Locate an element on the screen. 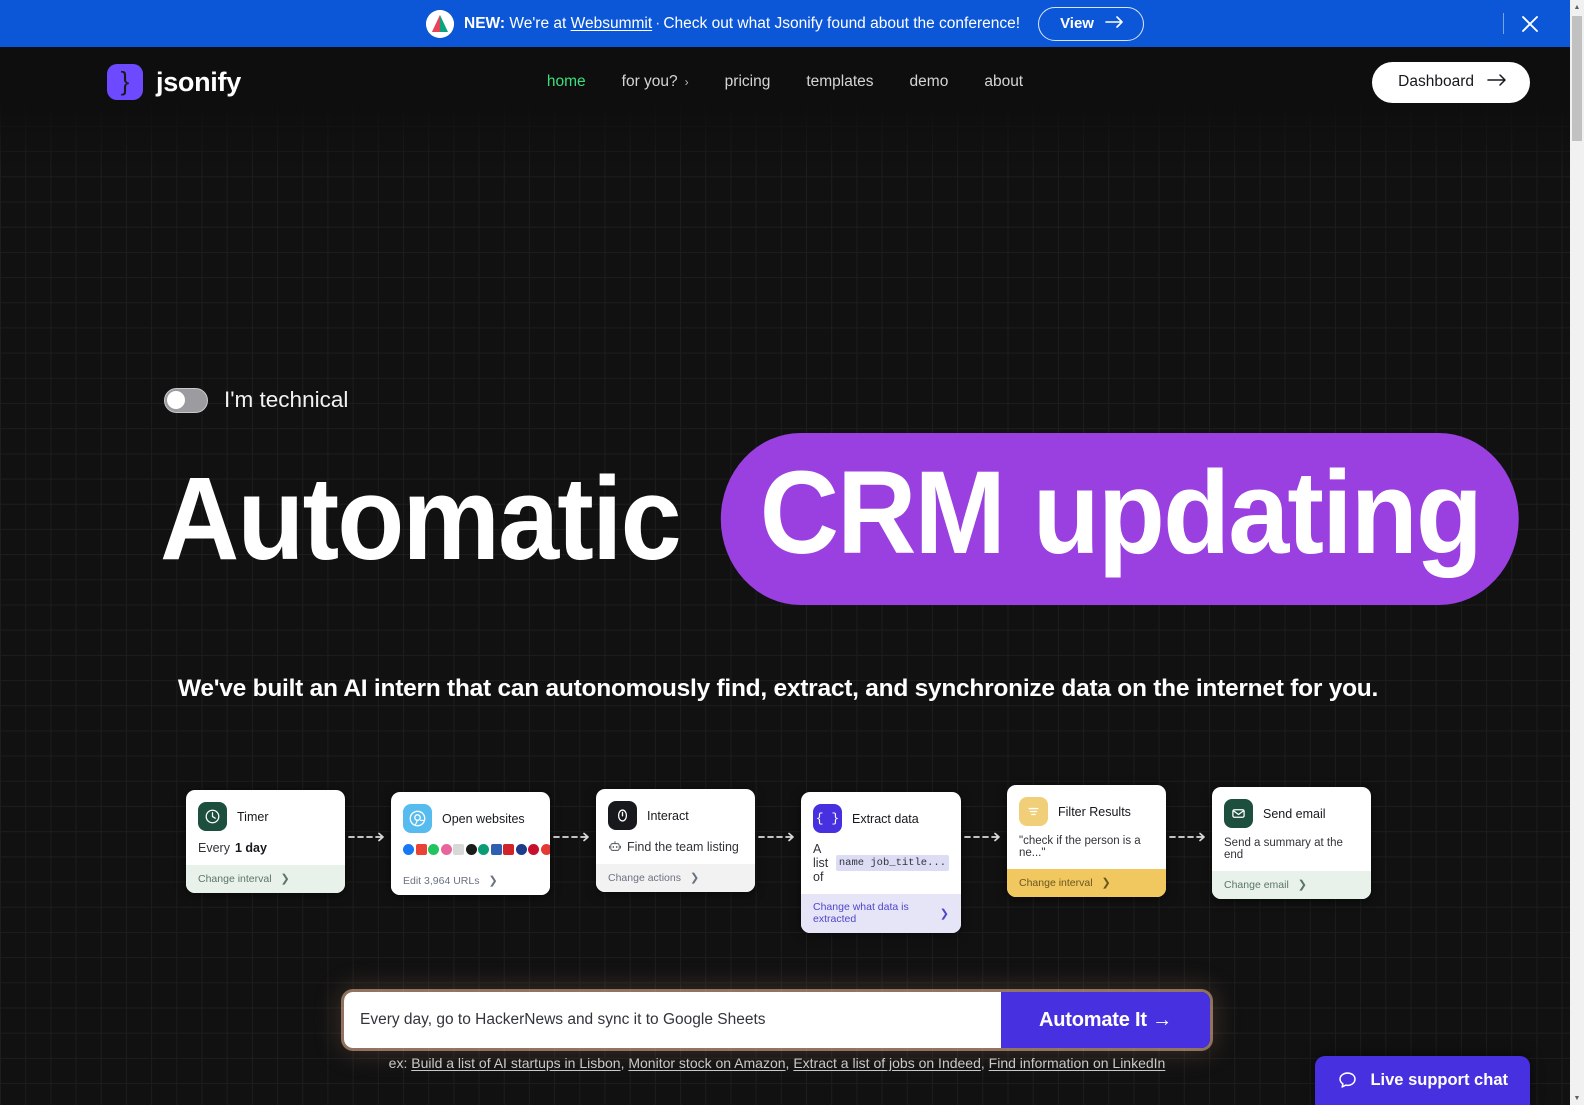 This screenshot has height=1105, width=1584. nav-item-pricing: pricing is located at coordinates (748, 82).